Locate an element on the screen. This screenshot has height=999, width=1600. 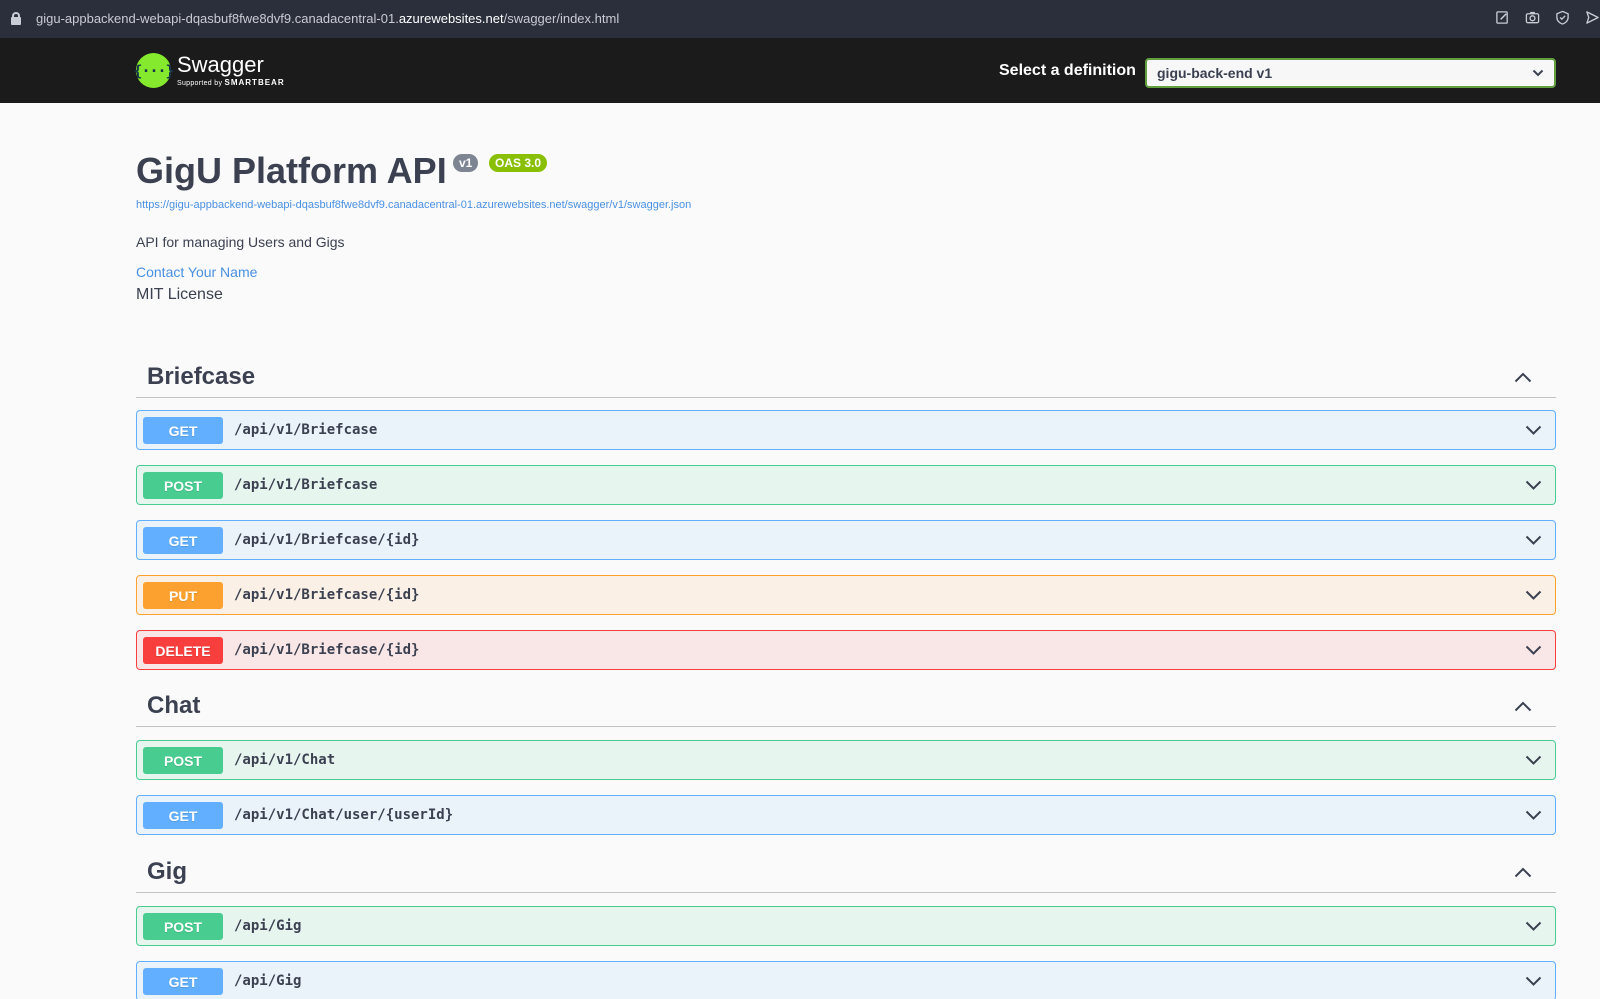
tag-name: Chat is located at coordinates (174, 705).